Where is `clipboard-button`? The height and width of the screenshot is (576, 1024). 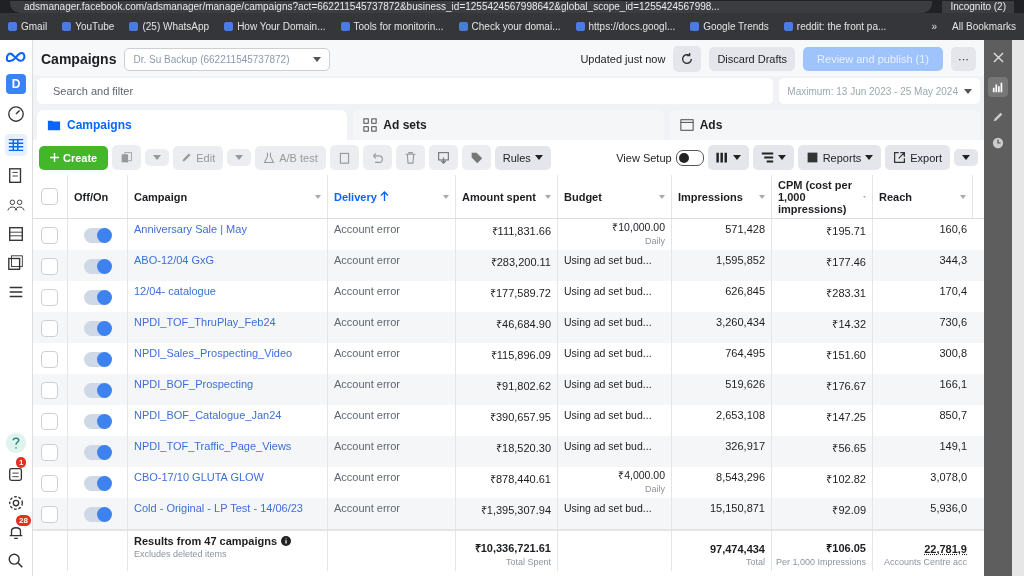 clipboard-button is located at coordinates (344, 157).